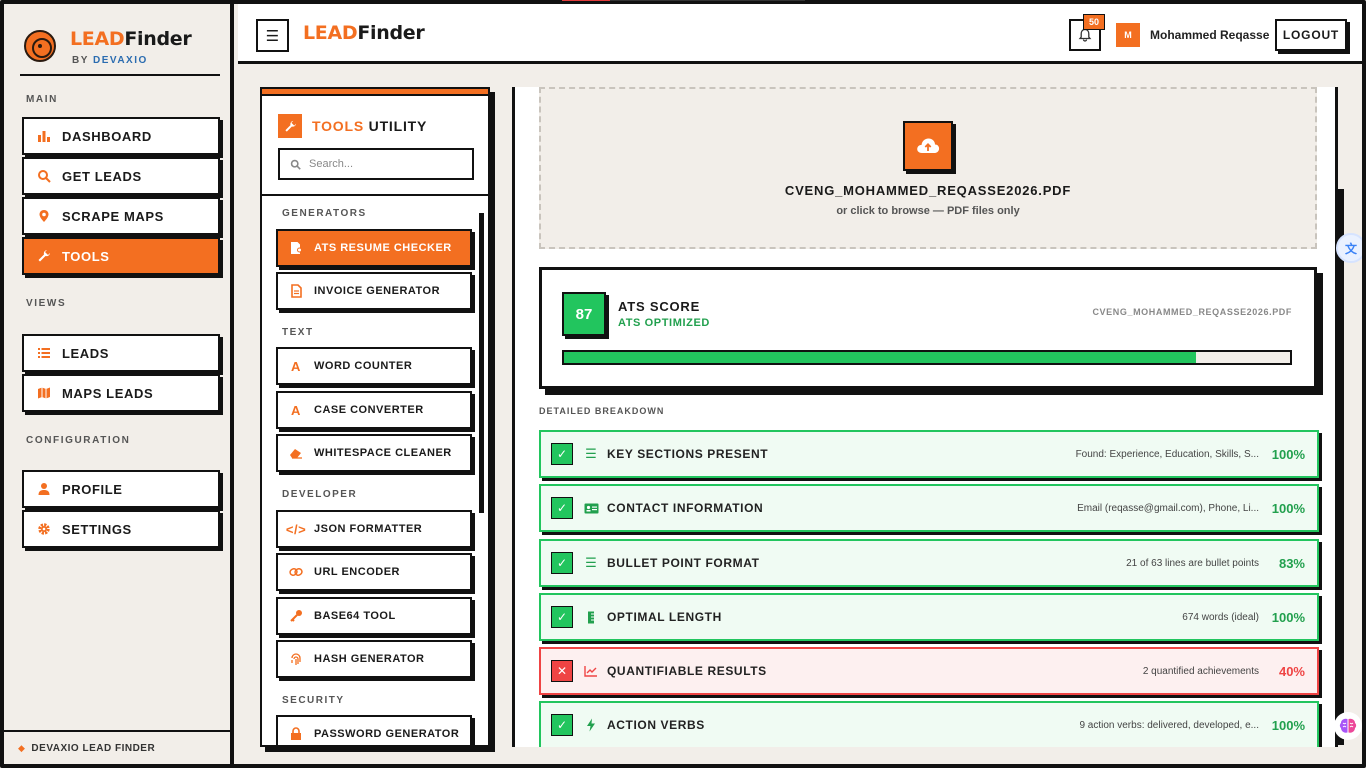  I want to click on trend-chart-icon, so click(591, 671).